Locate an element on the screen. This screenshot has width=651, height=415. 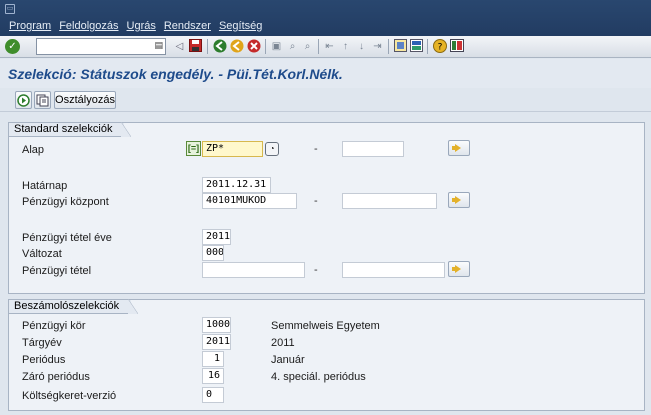
menu-feldolgozas: Feldolgozás is located at coordinates (88, 27).